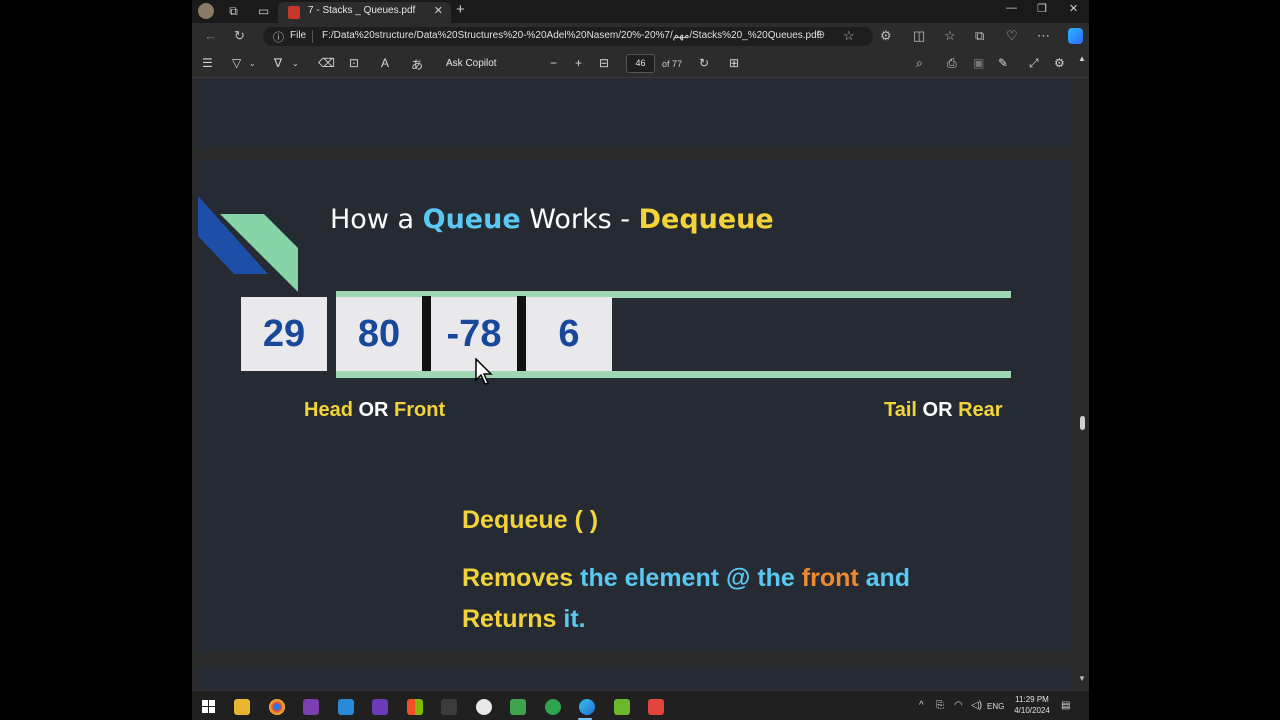  I want to click on front-text: Front, so click(420, 410).